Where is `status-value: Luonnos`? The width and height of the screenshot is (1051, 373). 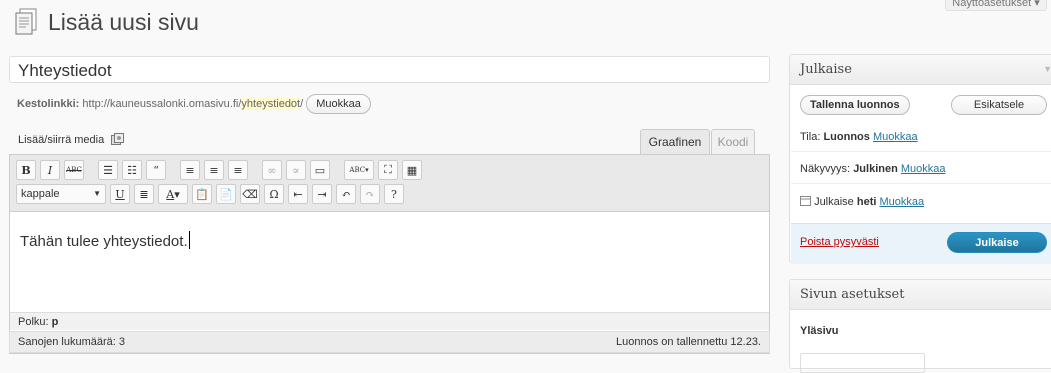 status-value: Luonnos is located at coordinates (846, 137).